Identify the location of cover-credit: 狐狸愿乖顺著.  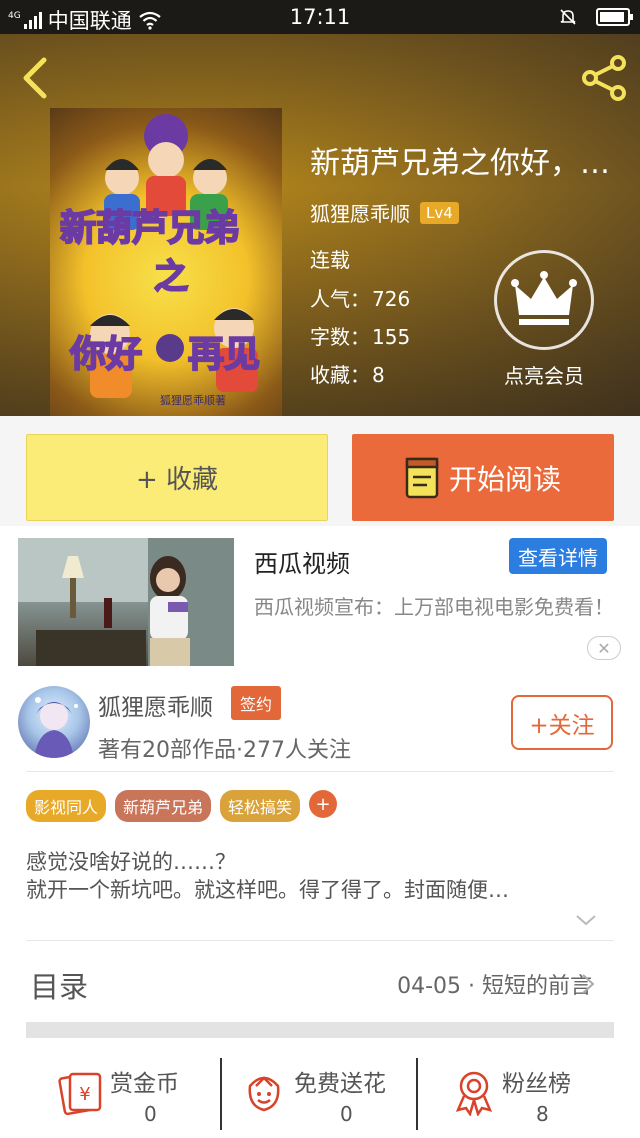
(193, 400).